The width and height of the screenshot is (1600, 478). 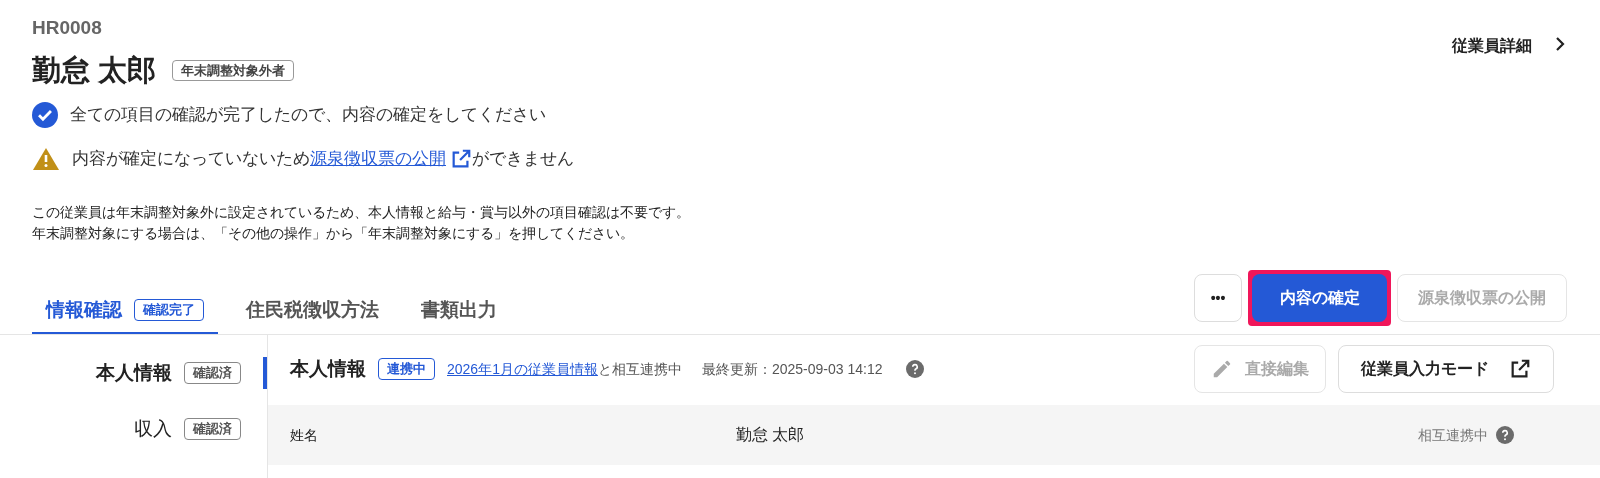 I want to click on sync-status: 相互連携中, so click(x=1453, y=435).